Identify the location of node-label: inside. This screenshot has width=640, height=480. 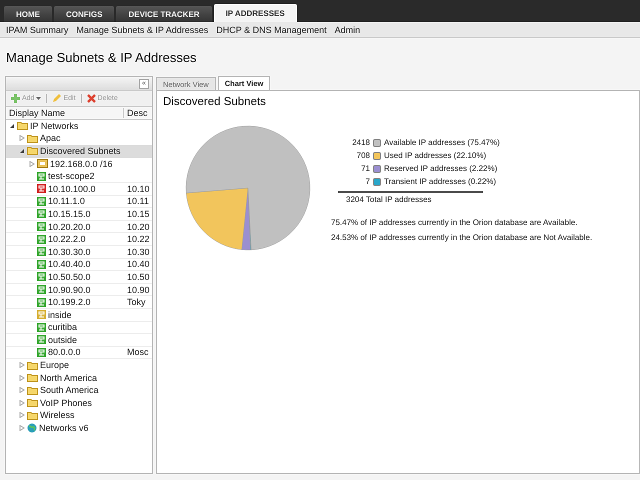
(60, 315).